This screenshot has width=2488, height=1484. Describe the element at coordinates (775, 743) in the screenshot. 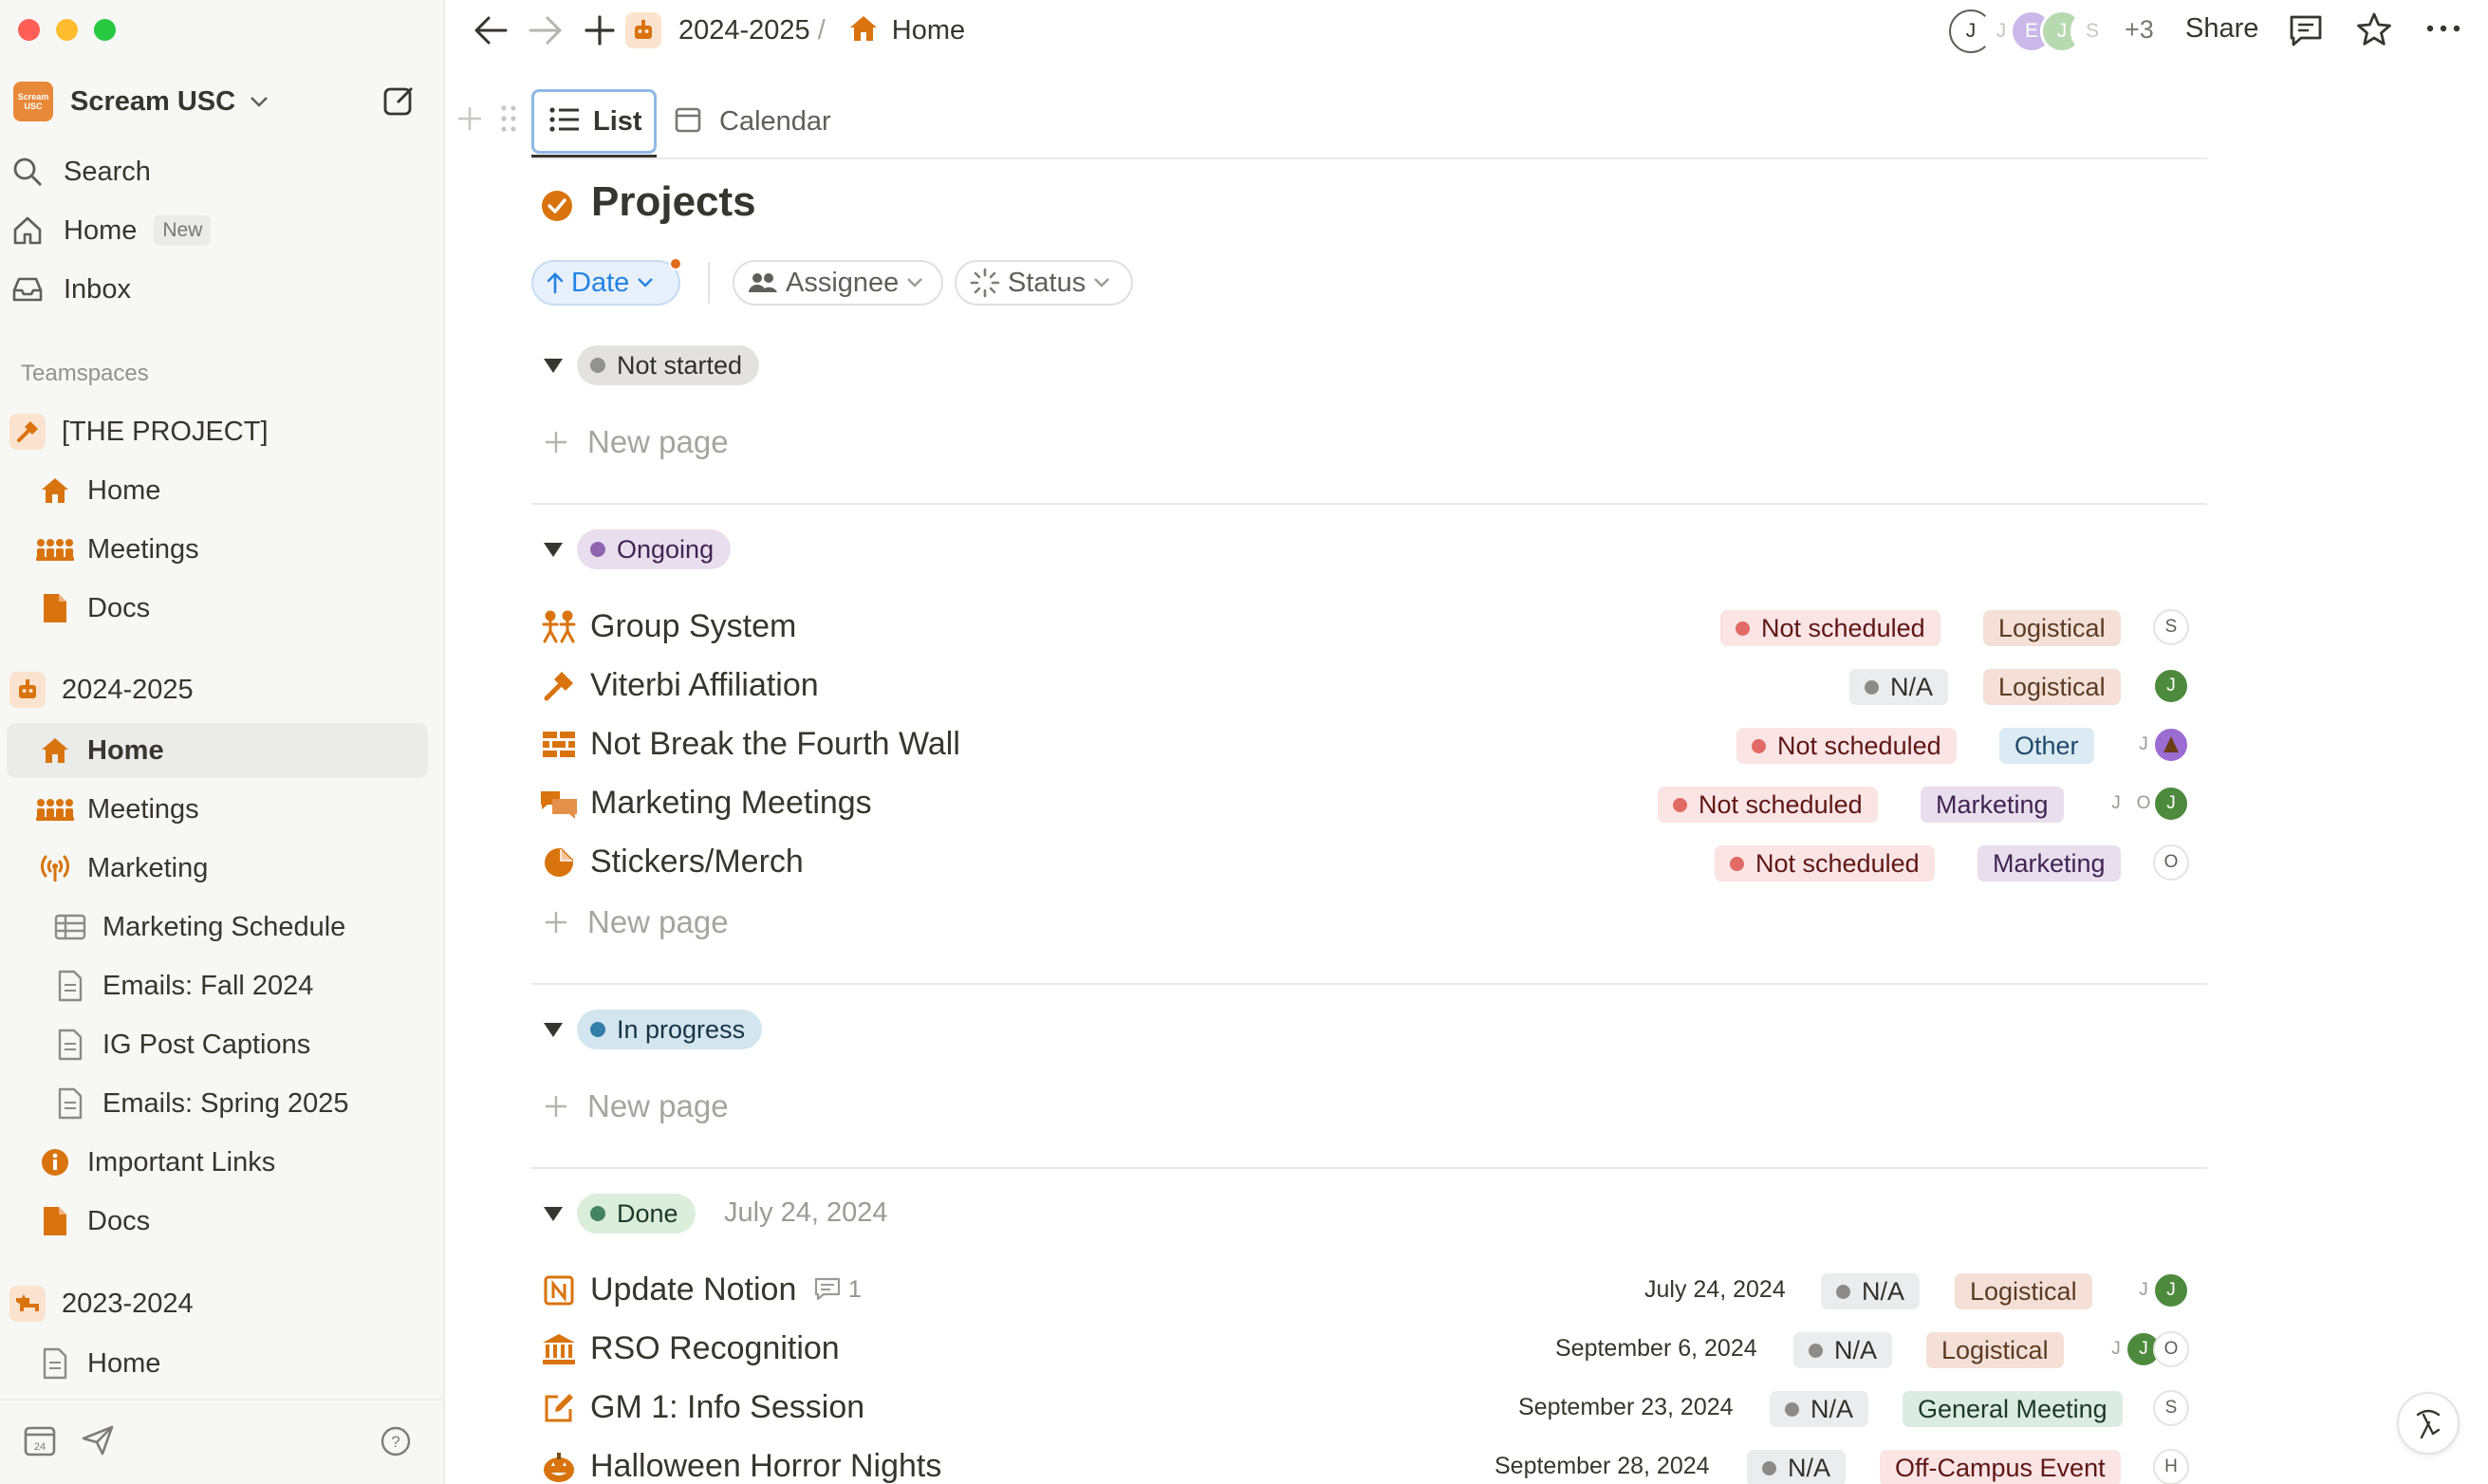

I see `row-title: Not Break the Fourth Wall` at that location.